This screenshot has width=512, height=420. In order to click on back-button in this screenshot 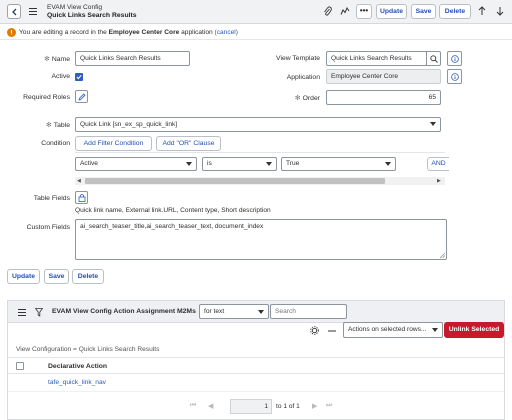, I will do `click(14, 11)`.